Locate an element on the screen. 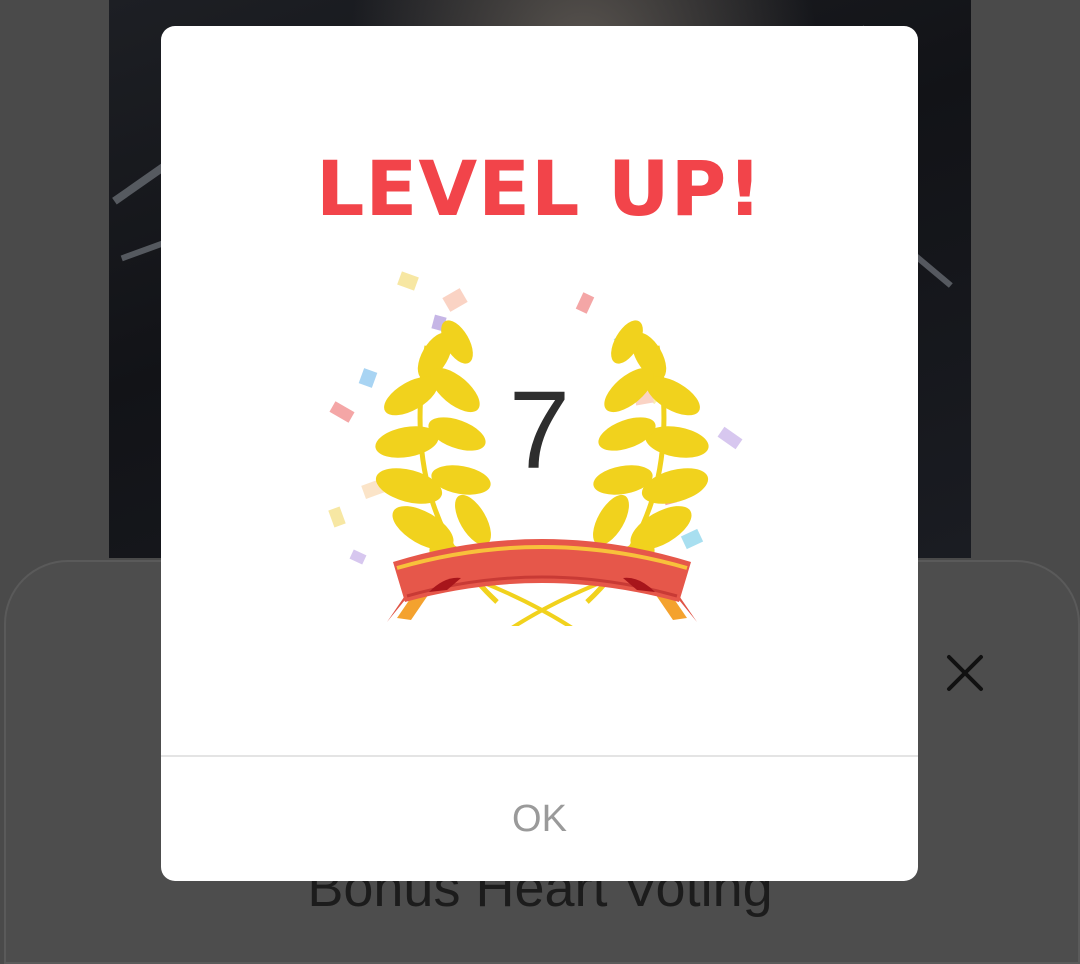  close-icon is located at coordinates (965, 673).